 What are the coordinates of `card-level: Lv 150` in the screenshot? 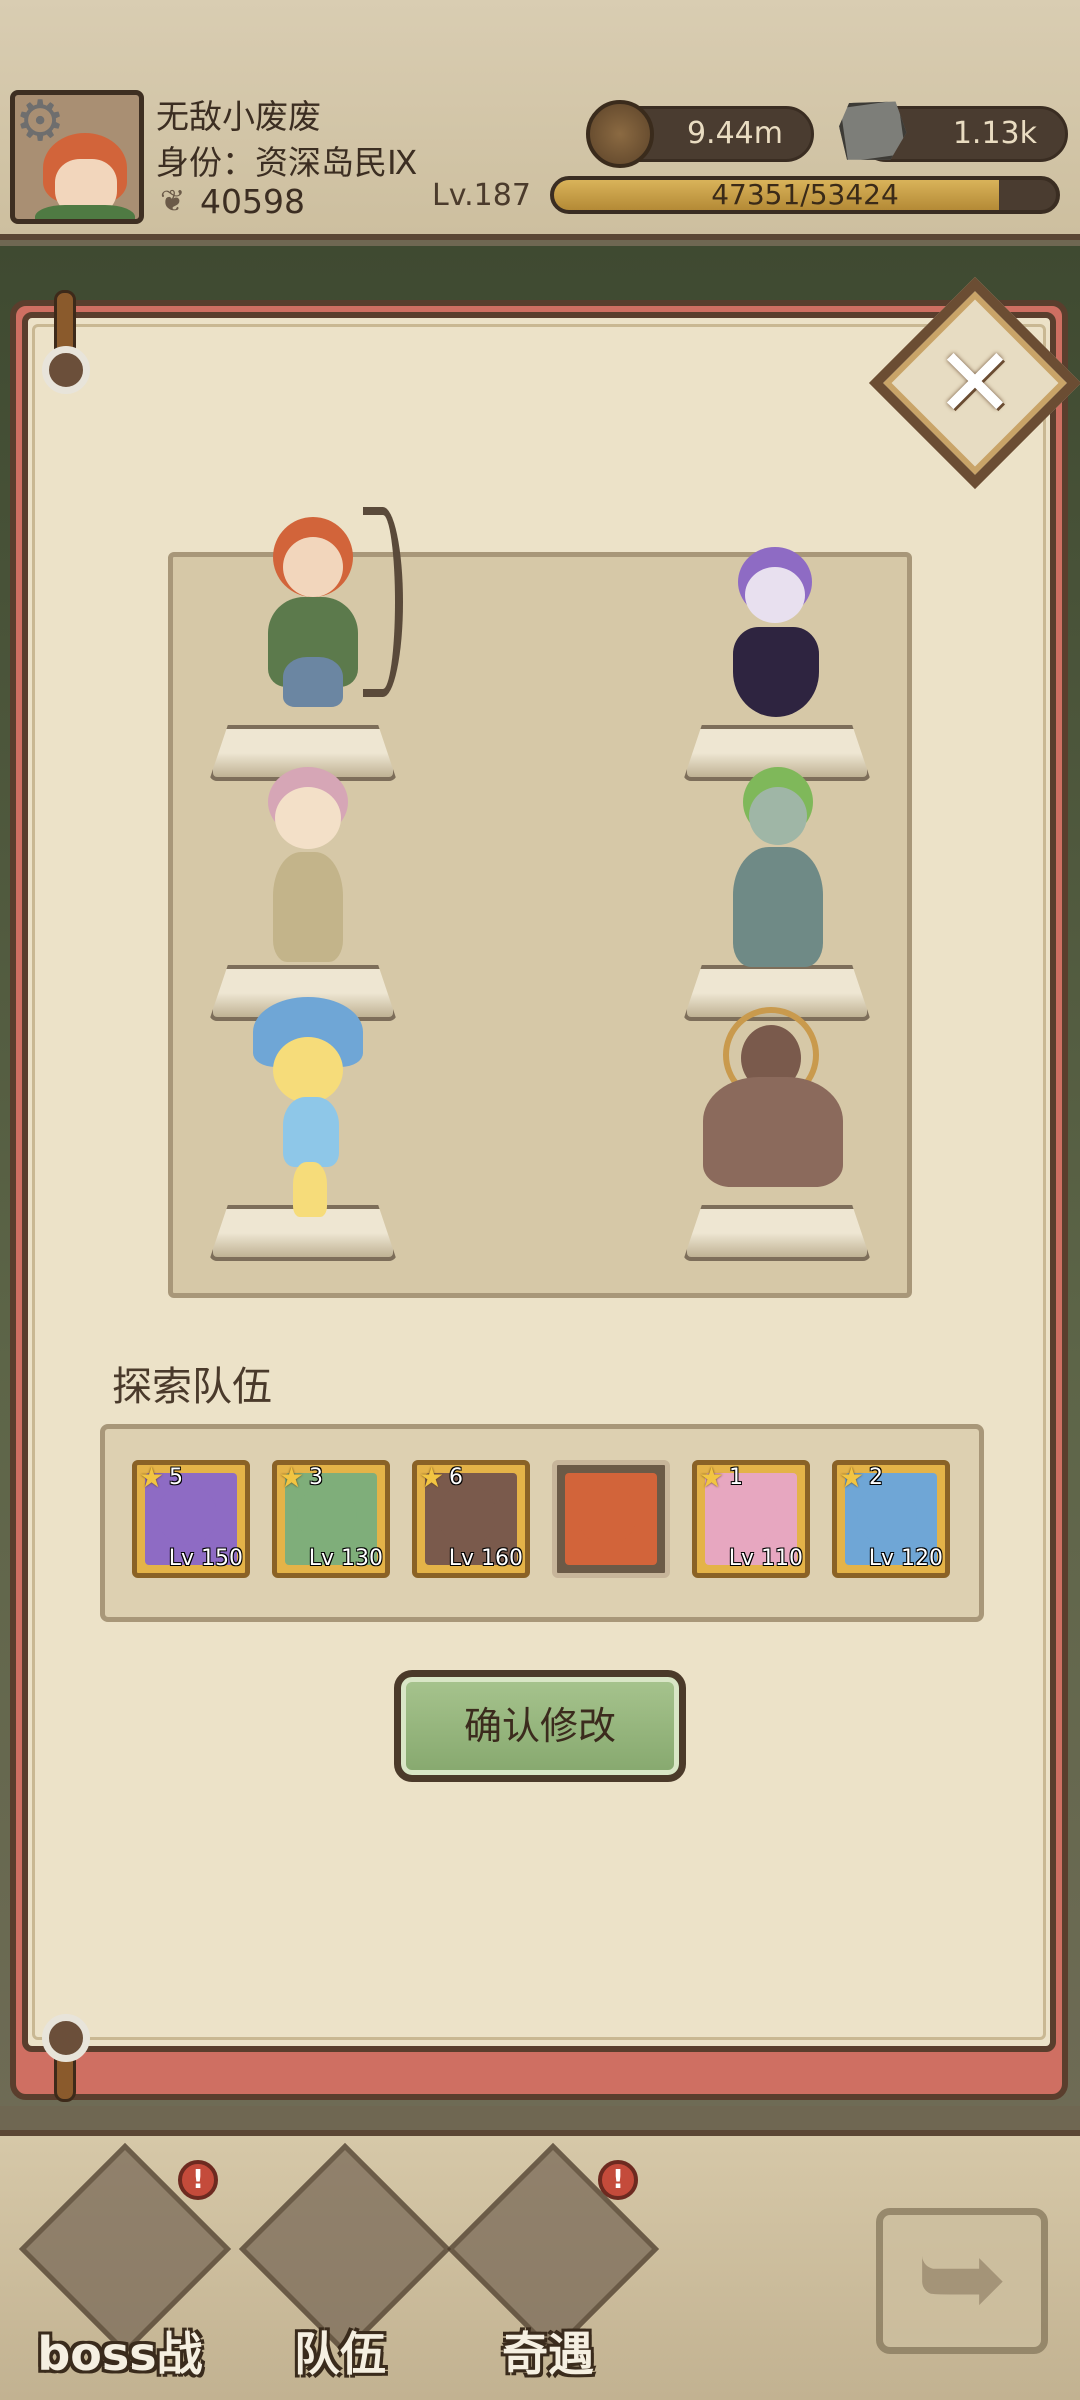 It's located at (205, 1558).